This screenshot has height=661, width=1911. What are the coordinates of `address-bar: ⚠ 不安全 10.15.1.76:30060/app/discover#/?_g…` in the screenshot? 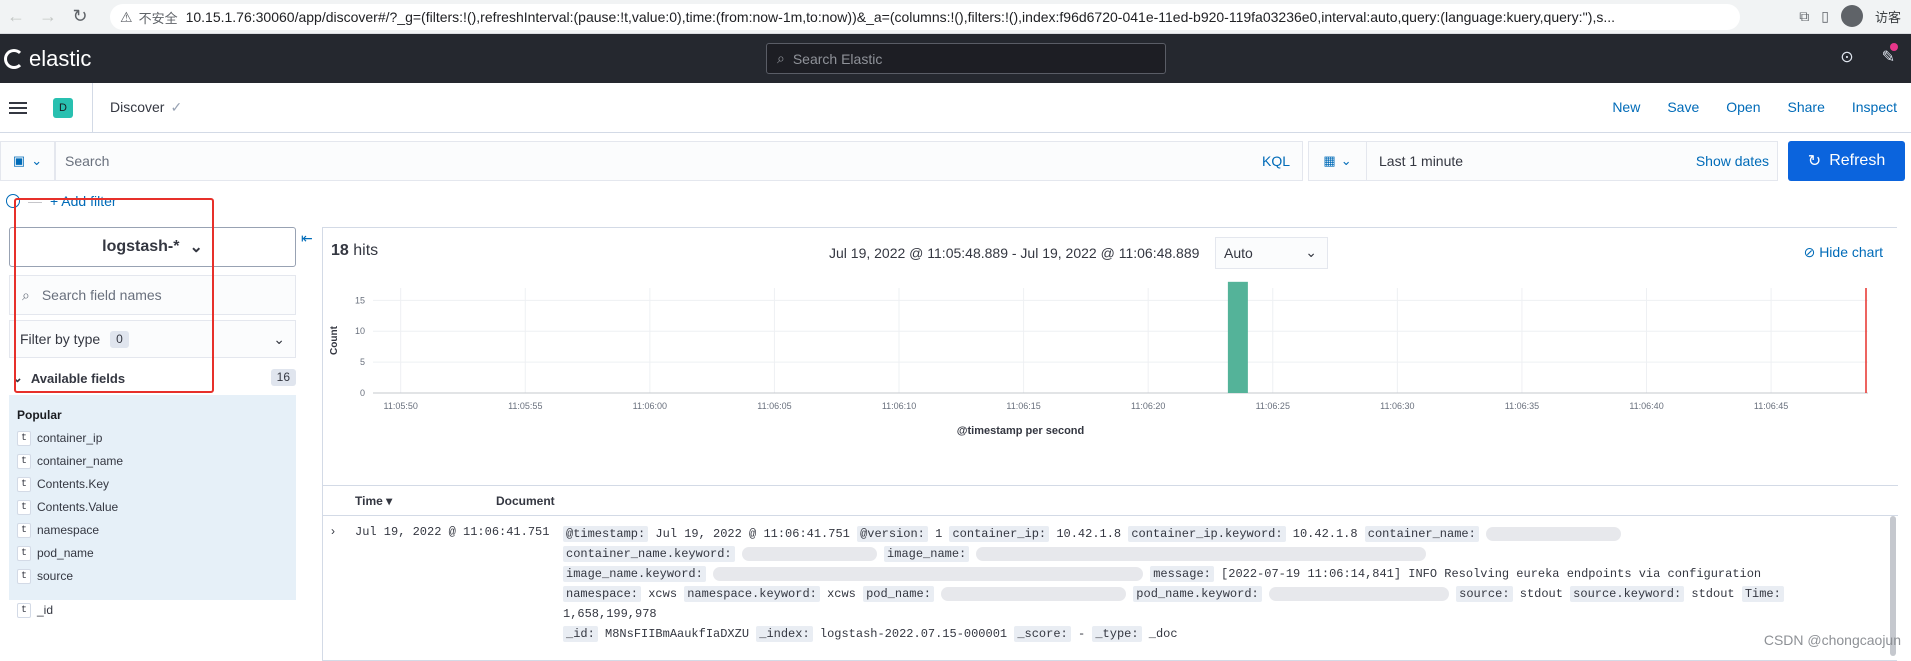 It's located at (925, 17).